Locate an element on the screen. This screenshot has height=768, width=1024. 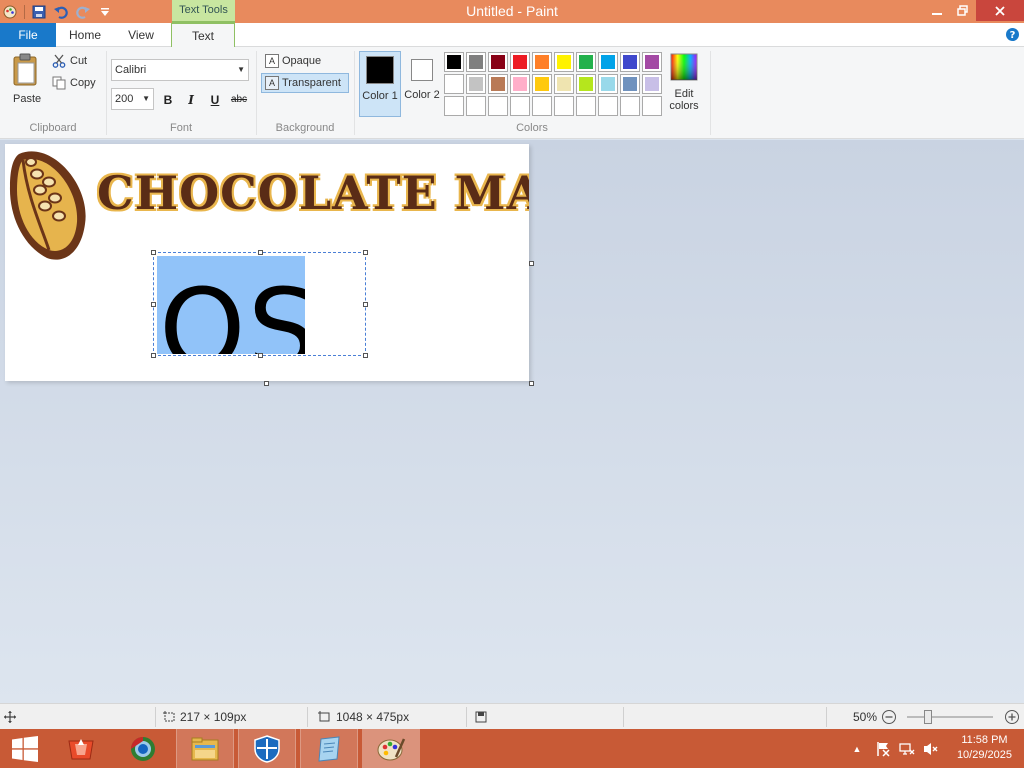
paint-app-icon is located at coordinates (10, 12).